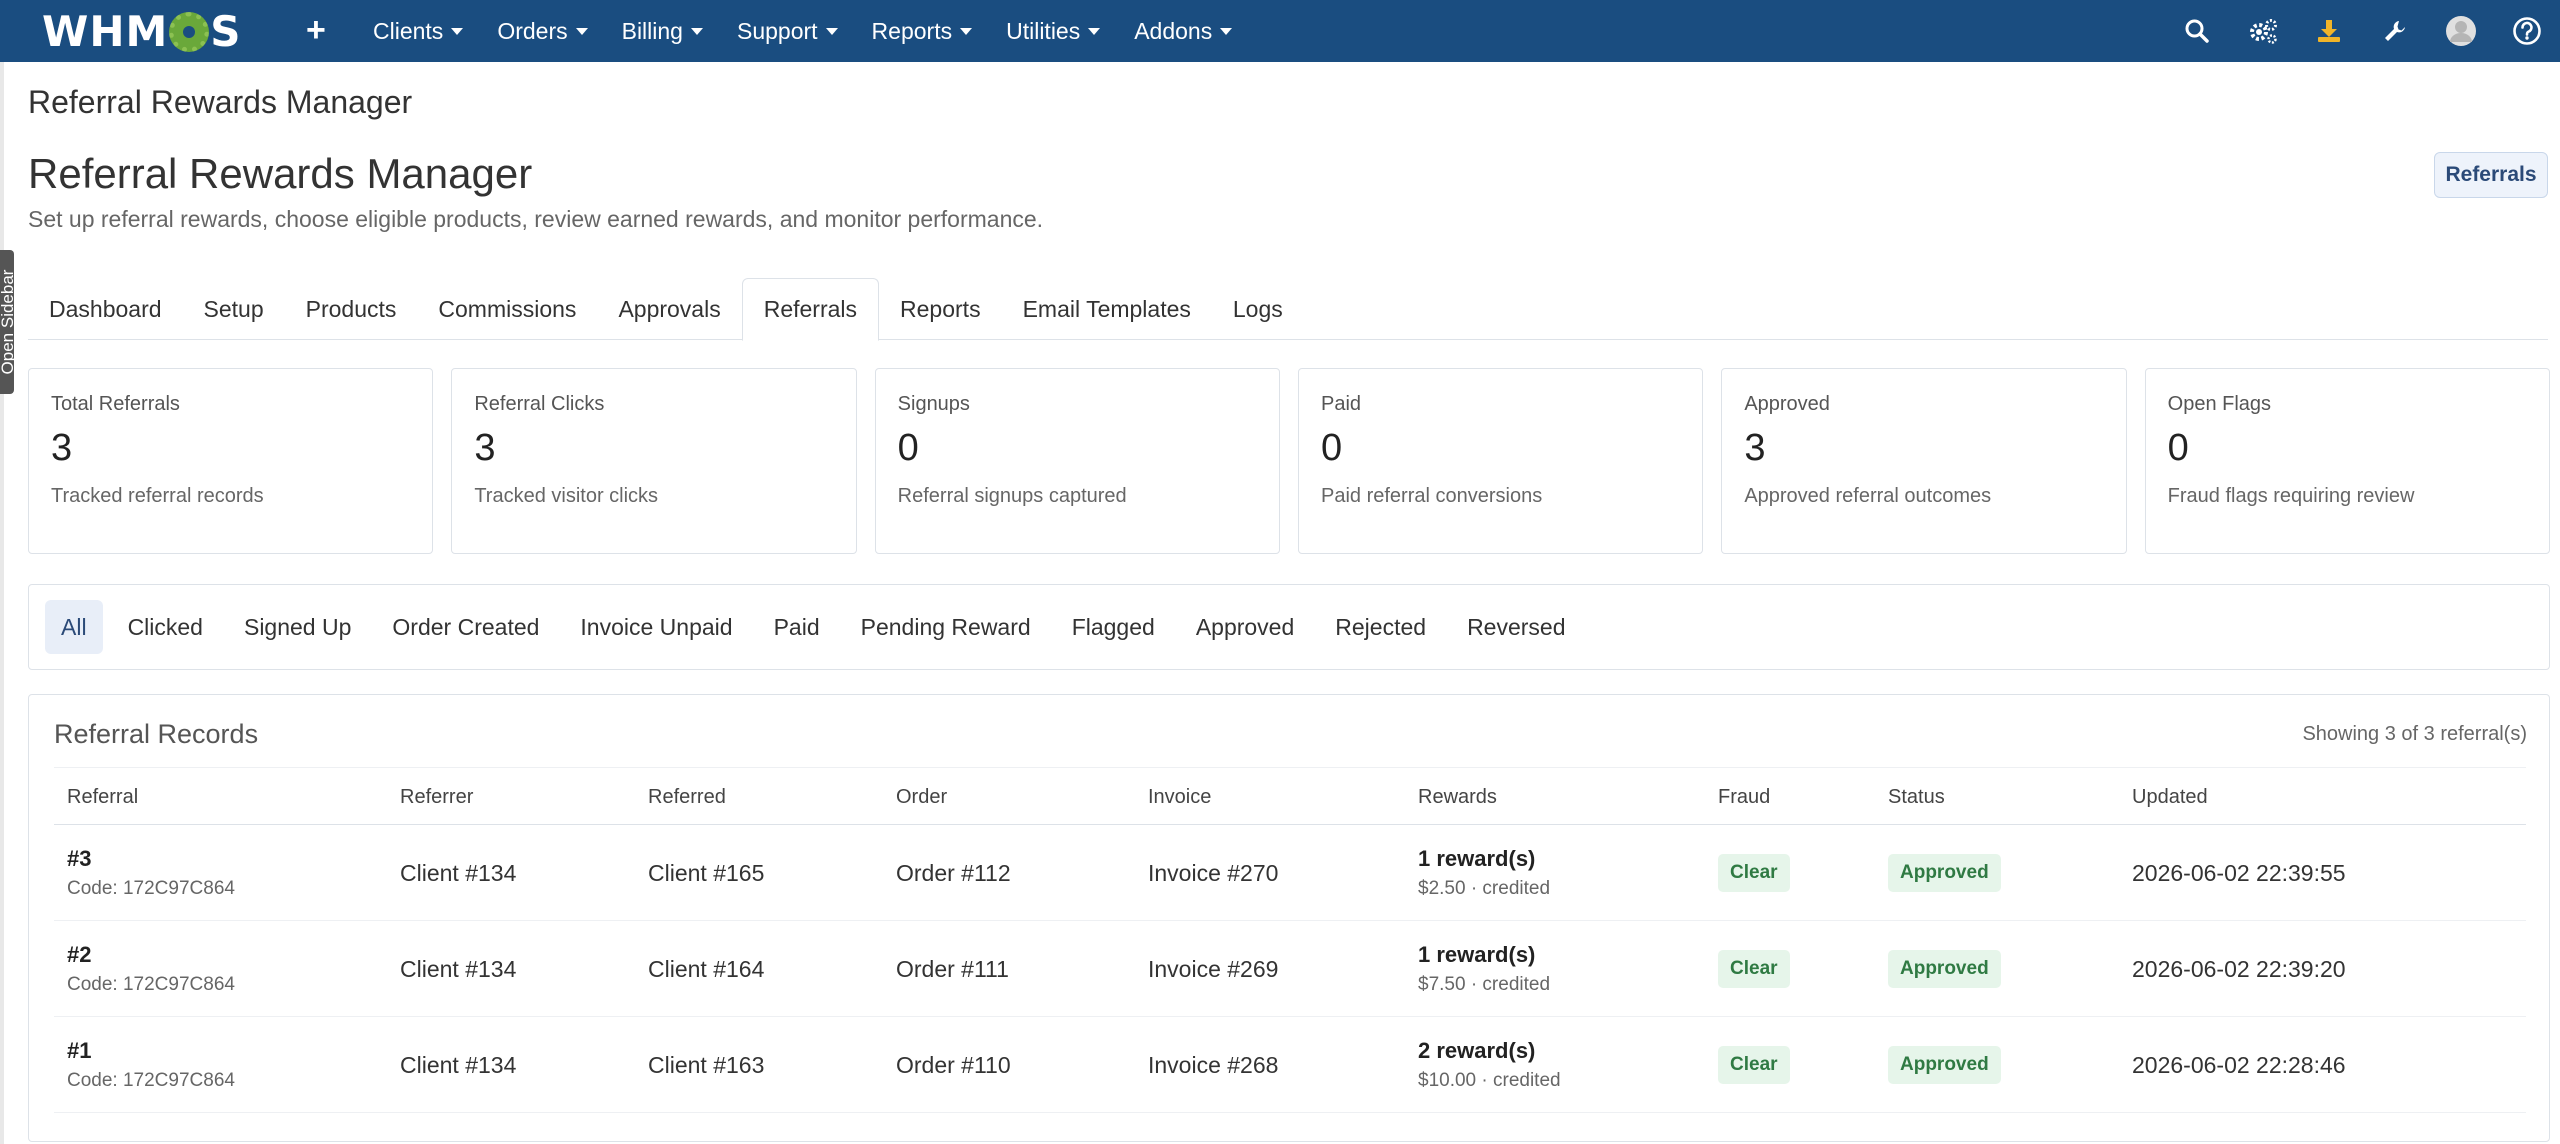  Describe the element at coordinates (953, 1065) in the screenshot. I see `order-cell: Order #110` at that location.